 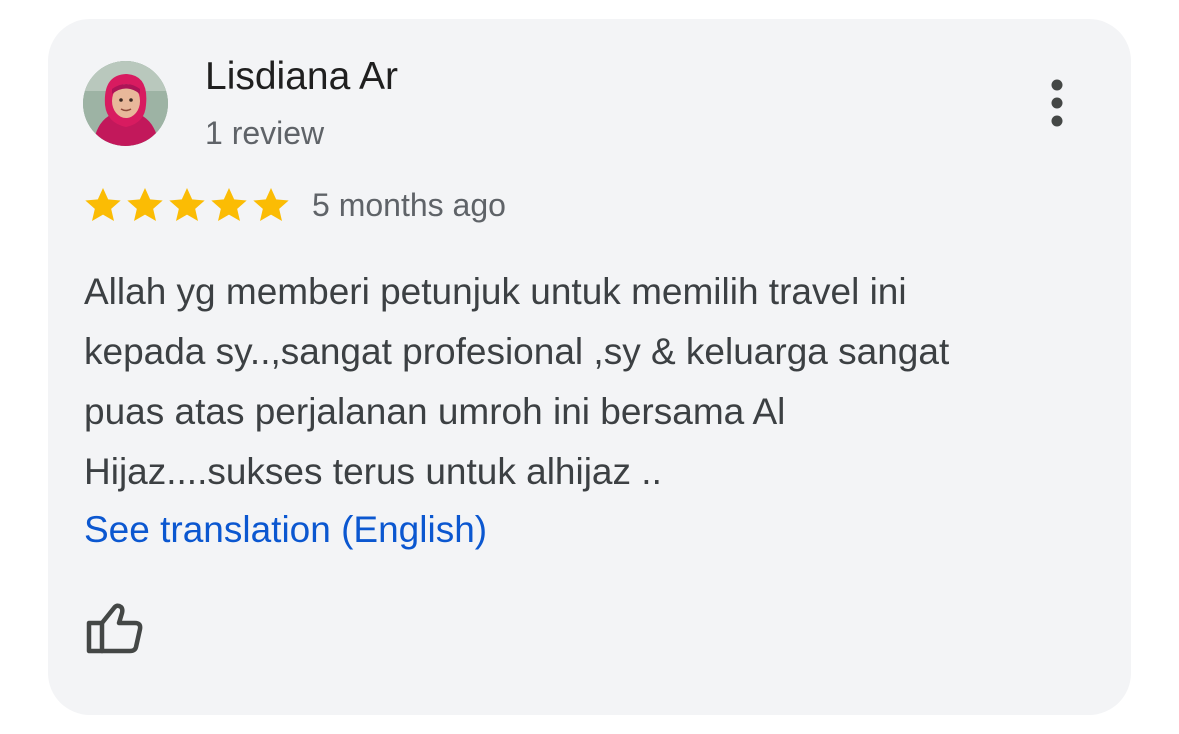 I want to click on avatar-photo, so click(x=125, y=103).